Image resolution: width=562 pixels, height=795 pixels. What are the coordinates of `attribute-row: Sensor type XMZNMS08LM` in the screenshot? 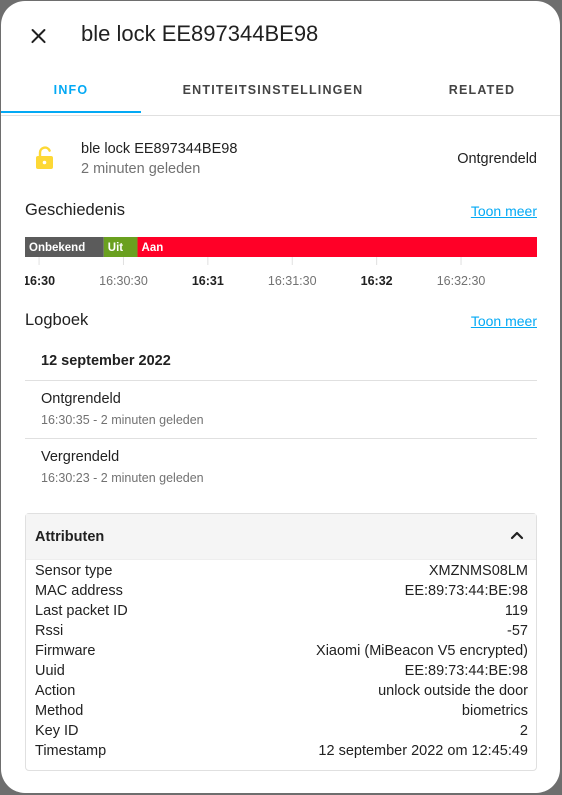 It's located at (281, 573).